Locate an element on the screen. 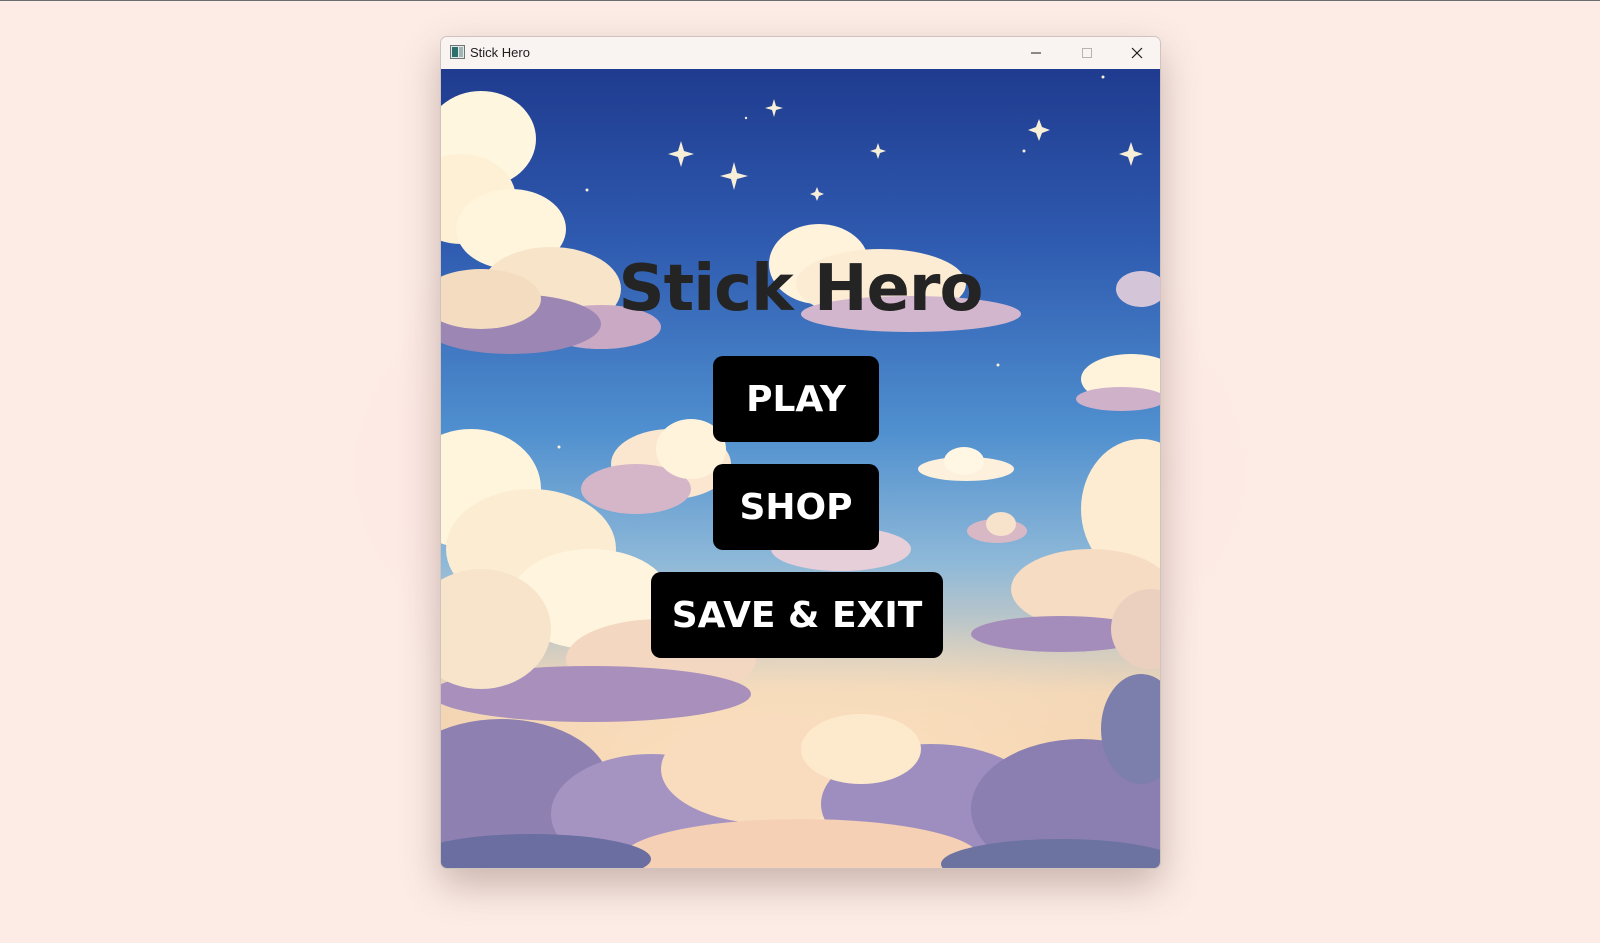 The image size is (1600, 943). minimize-button is located at coordinates (1036, 53).